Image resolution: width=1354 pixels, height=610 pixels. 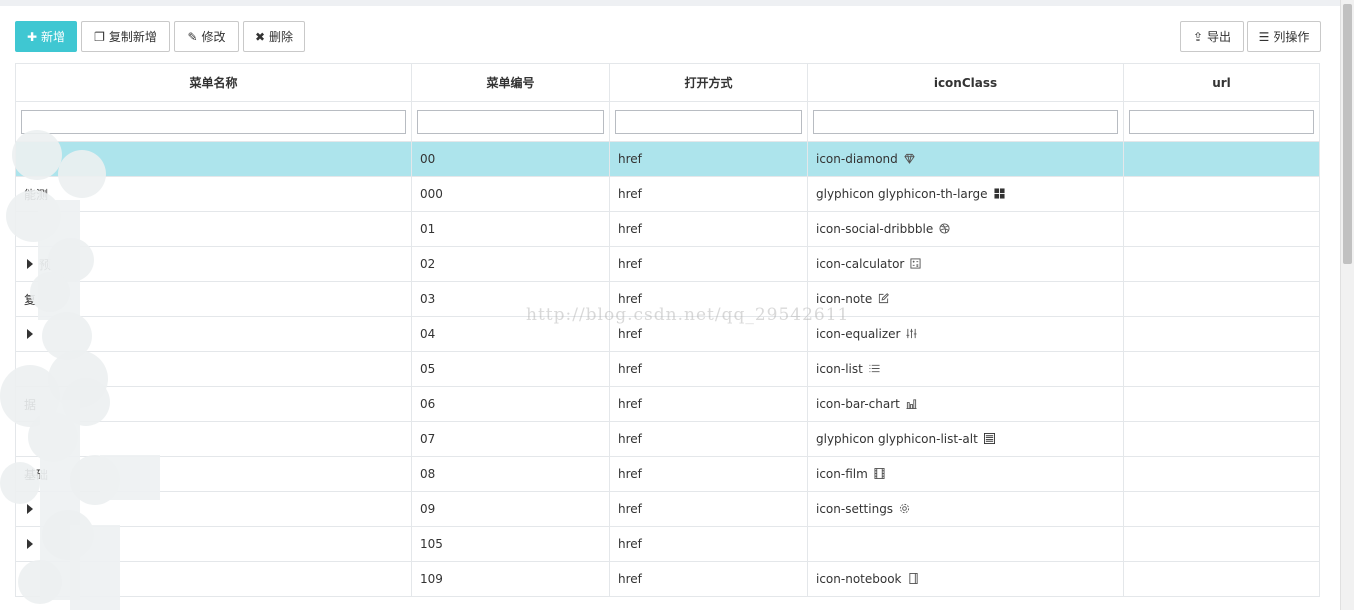 What do you see at coordinates (206, 36) in the screenshot?
I see `edit-button: ✎ 修改` at bounding box center [206, 36].